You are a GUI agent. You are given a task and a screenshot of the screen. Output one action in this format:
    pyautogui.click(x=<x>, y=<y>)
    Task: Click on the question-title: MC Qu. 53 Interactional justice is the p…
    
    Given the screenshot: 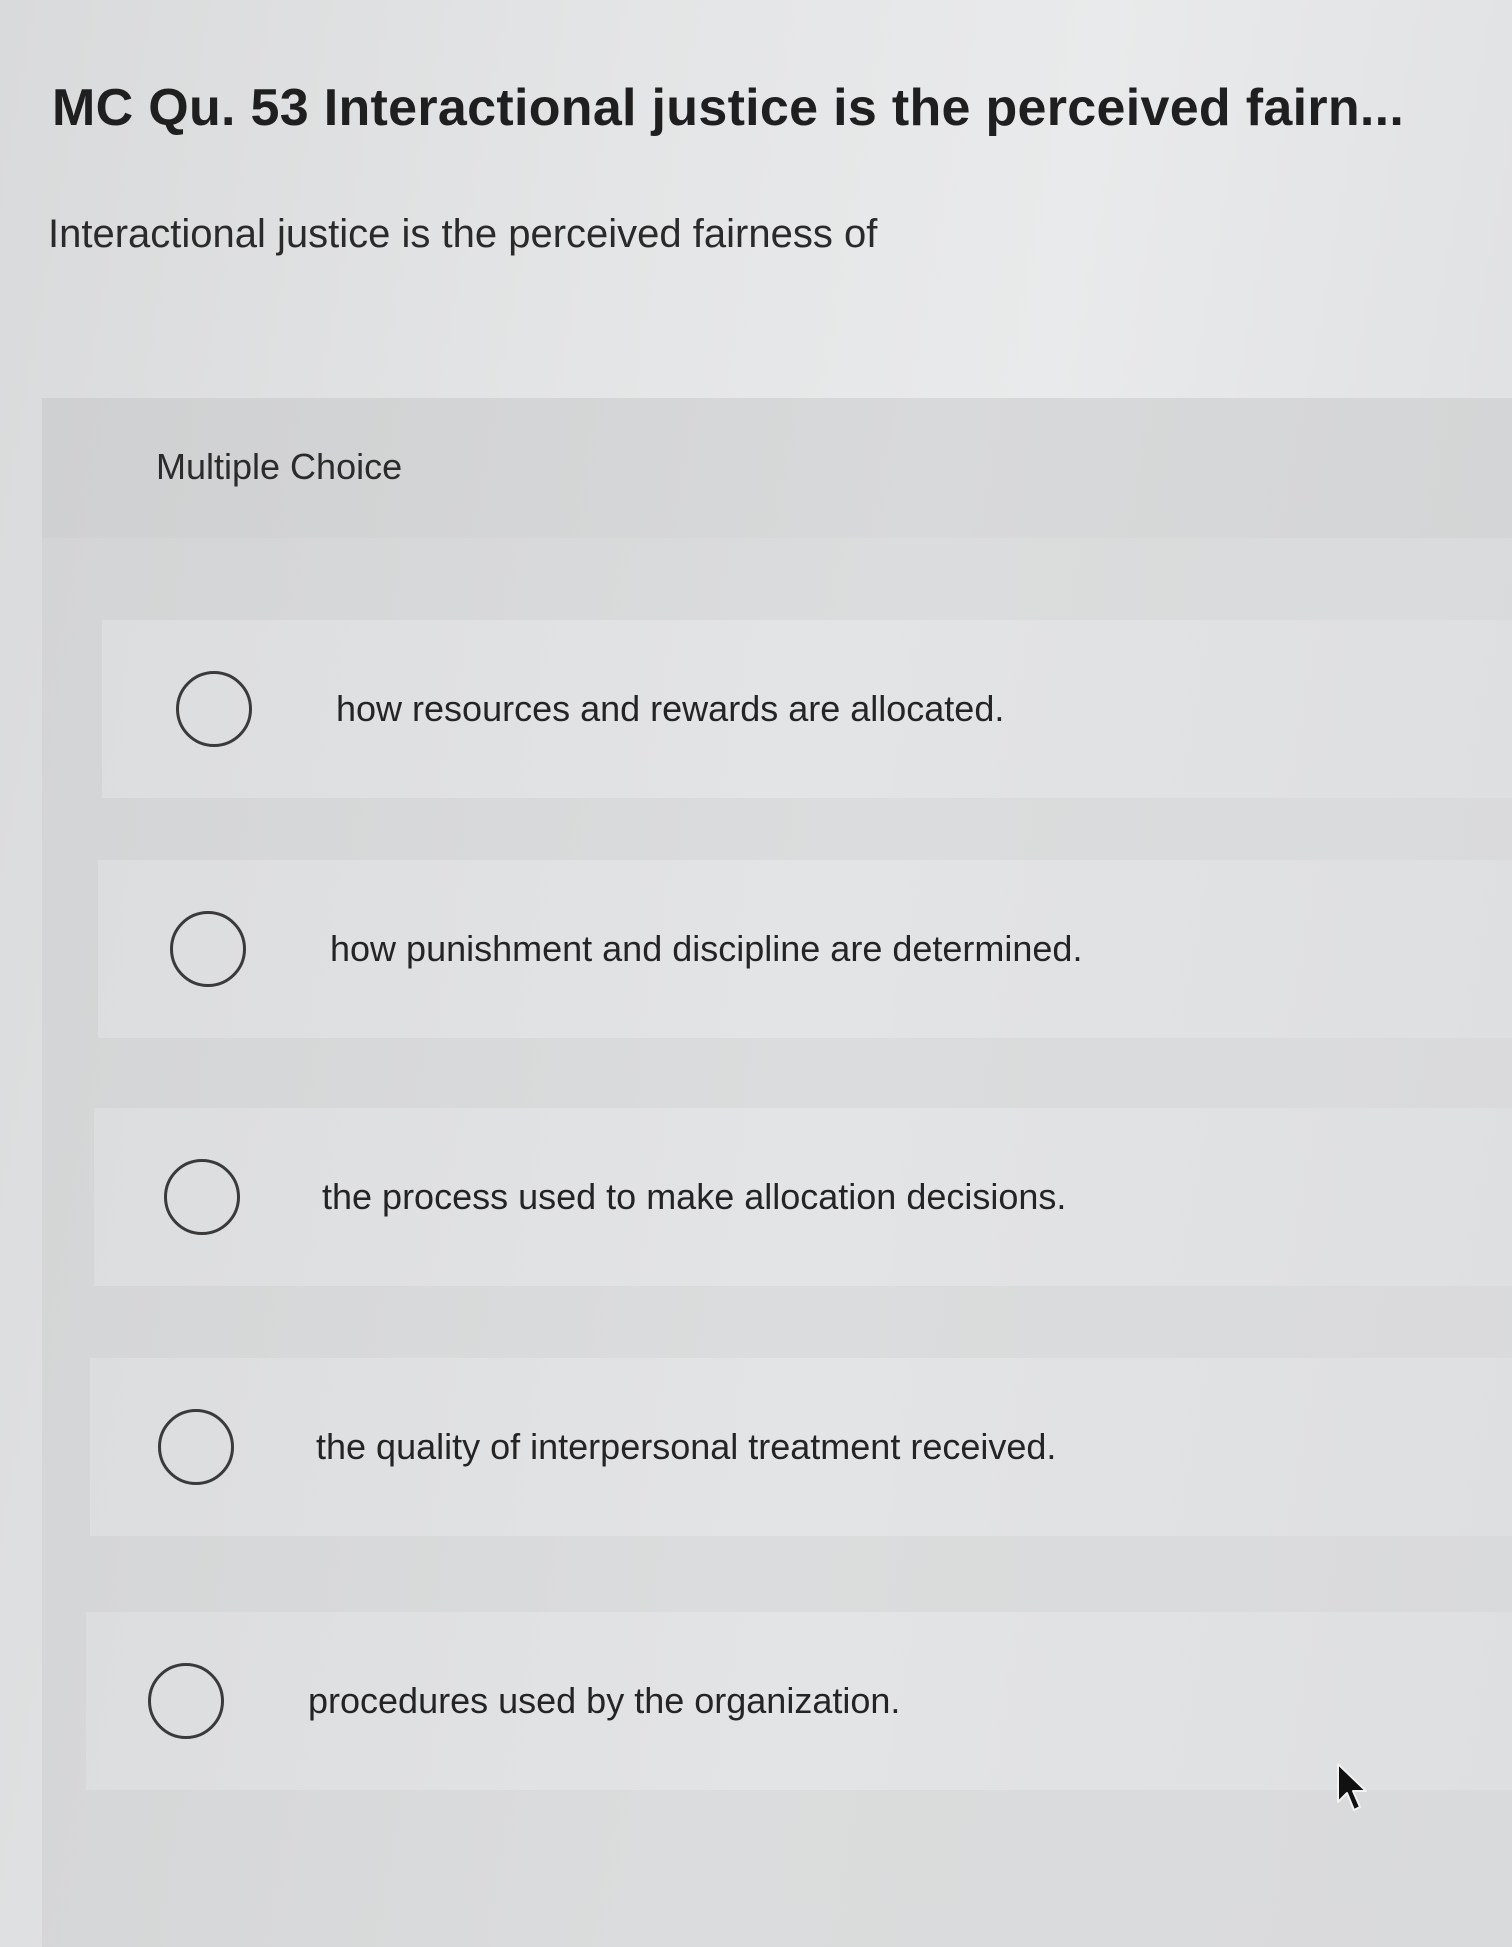 What is the action you would take?
    pyautogui.click(x=728, y=108)
    